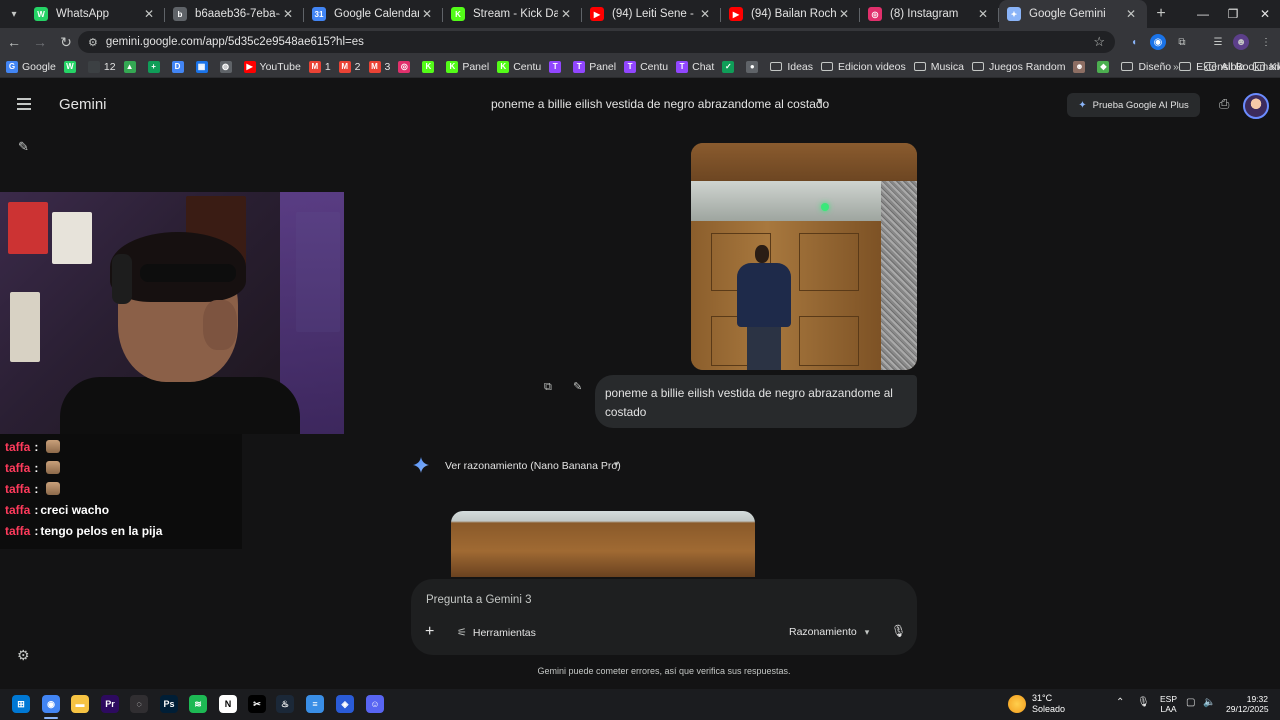  I want to click on maximize-button: ❐, so click(1233, 14).